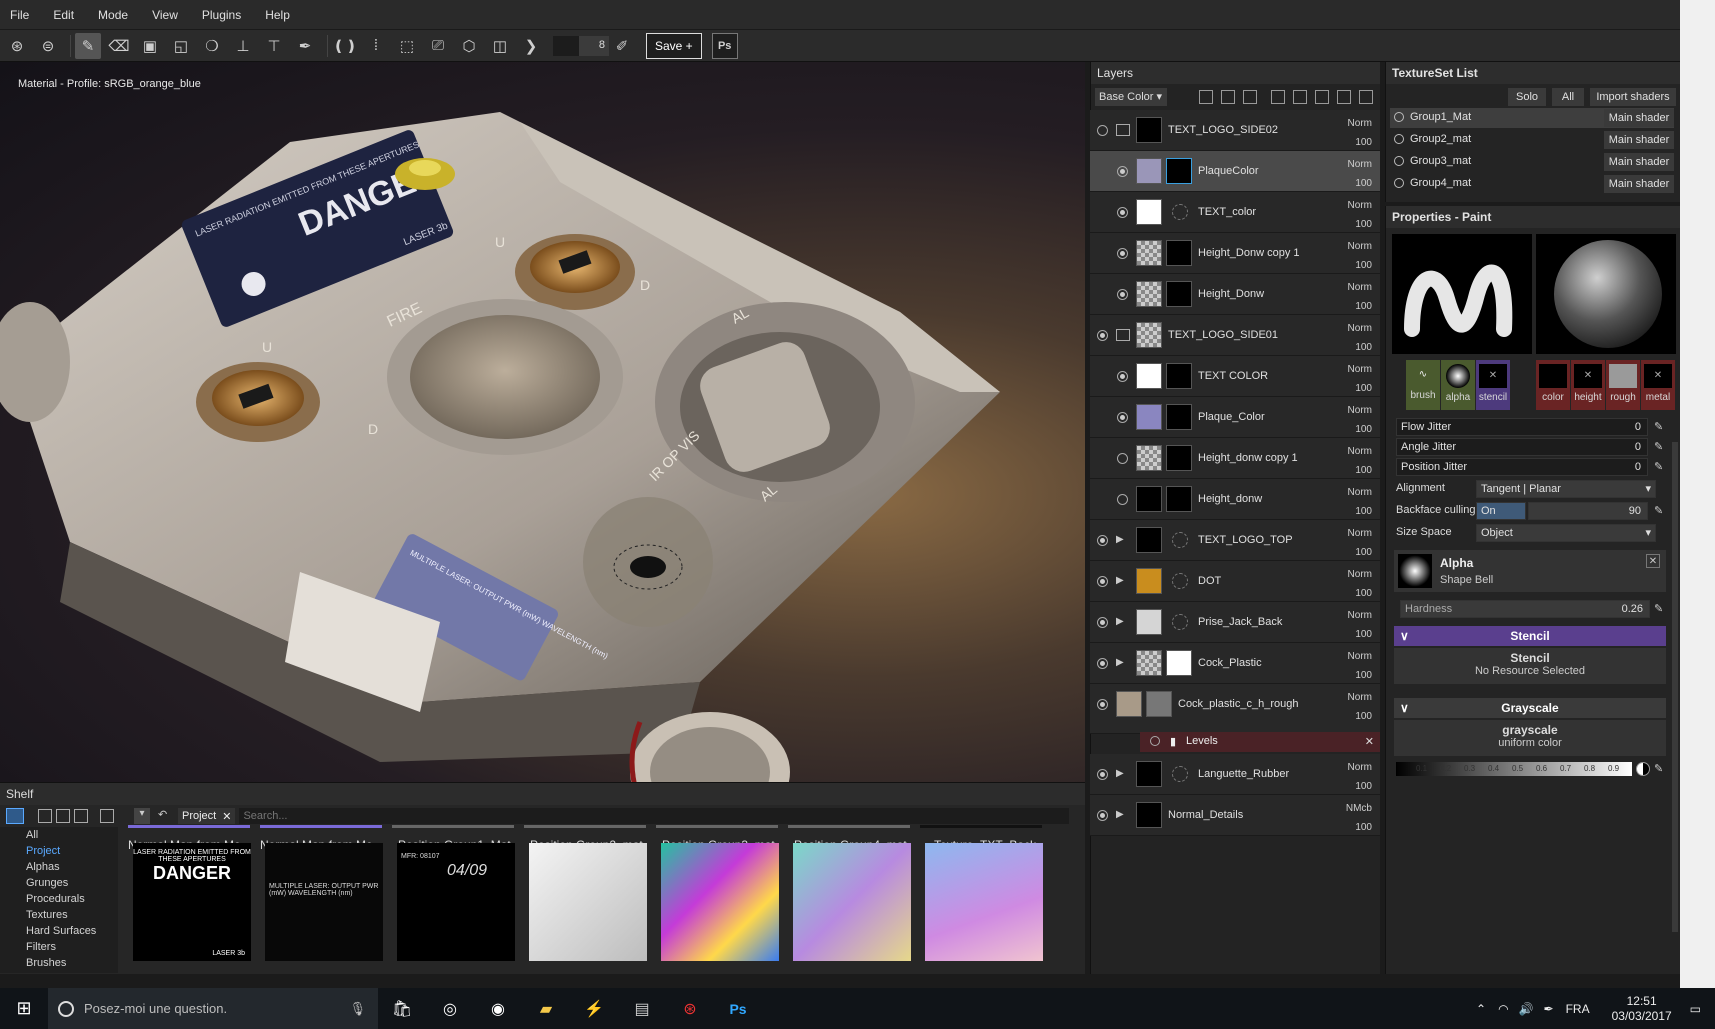  What do you see at coordinates (48, 46) in the screenshot?
I see `substance-alt-icon: ⊜` at bounding box center [48, 46].